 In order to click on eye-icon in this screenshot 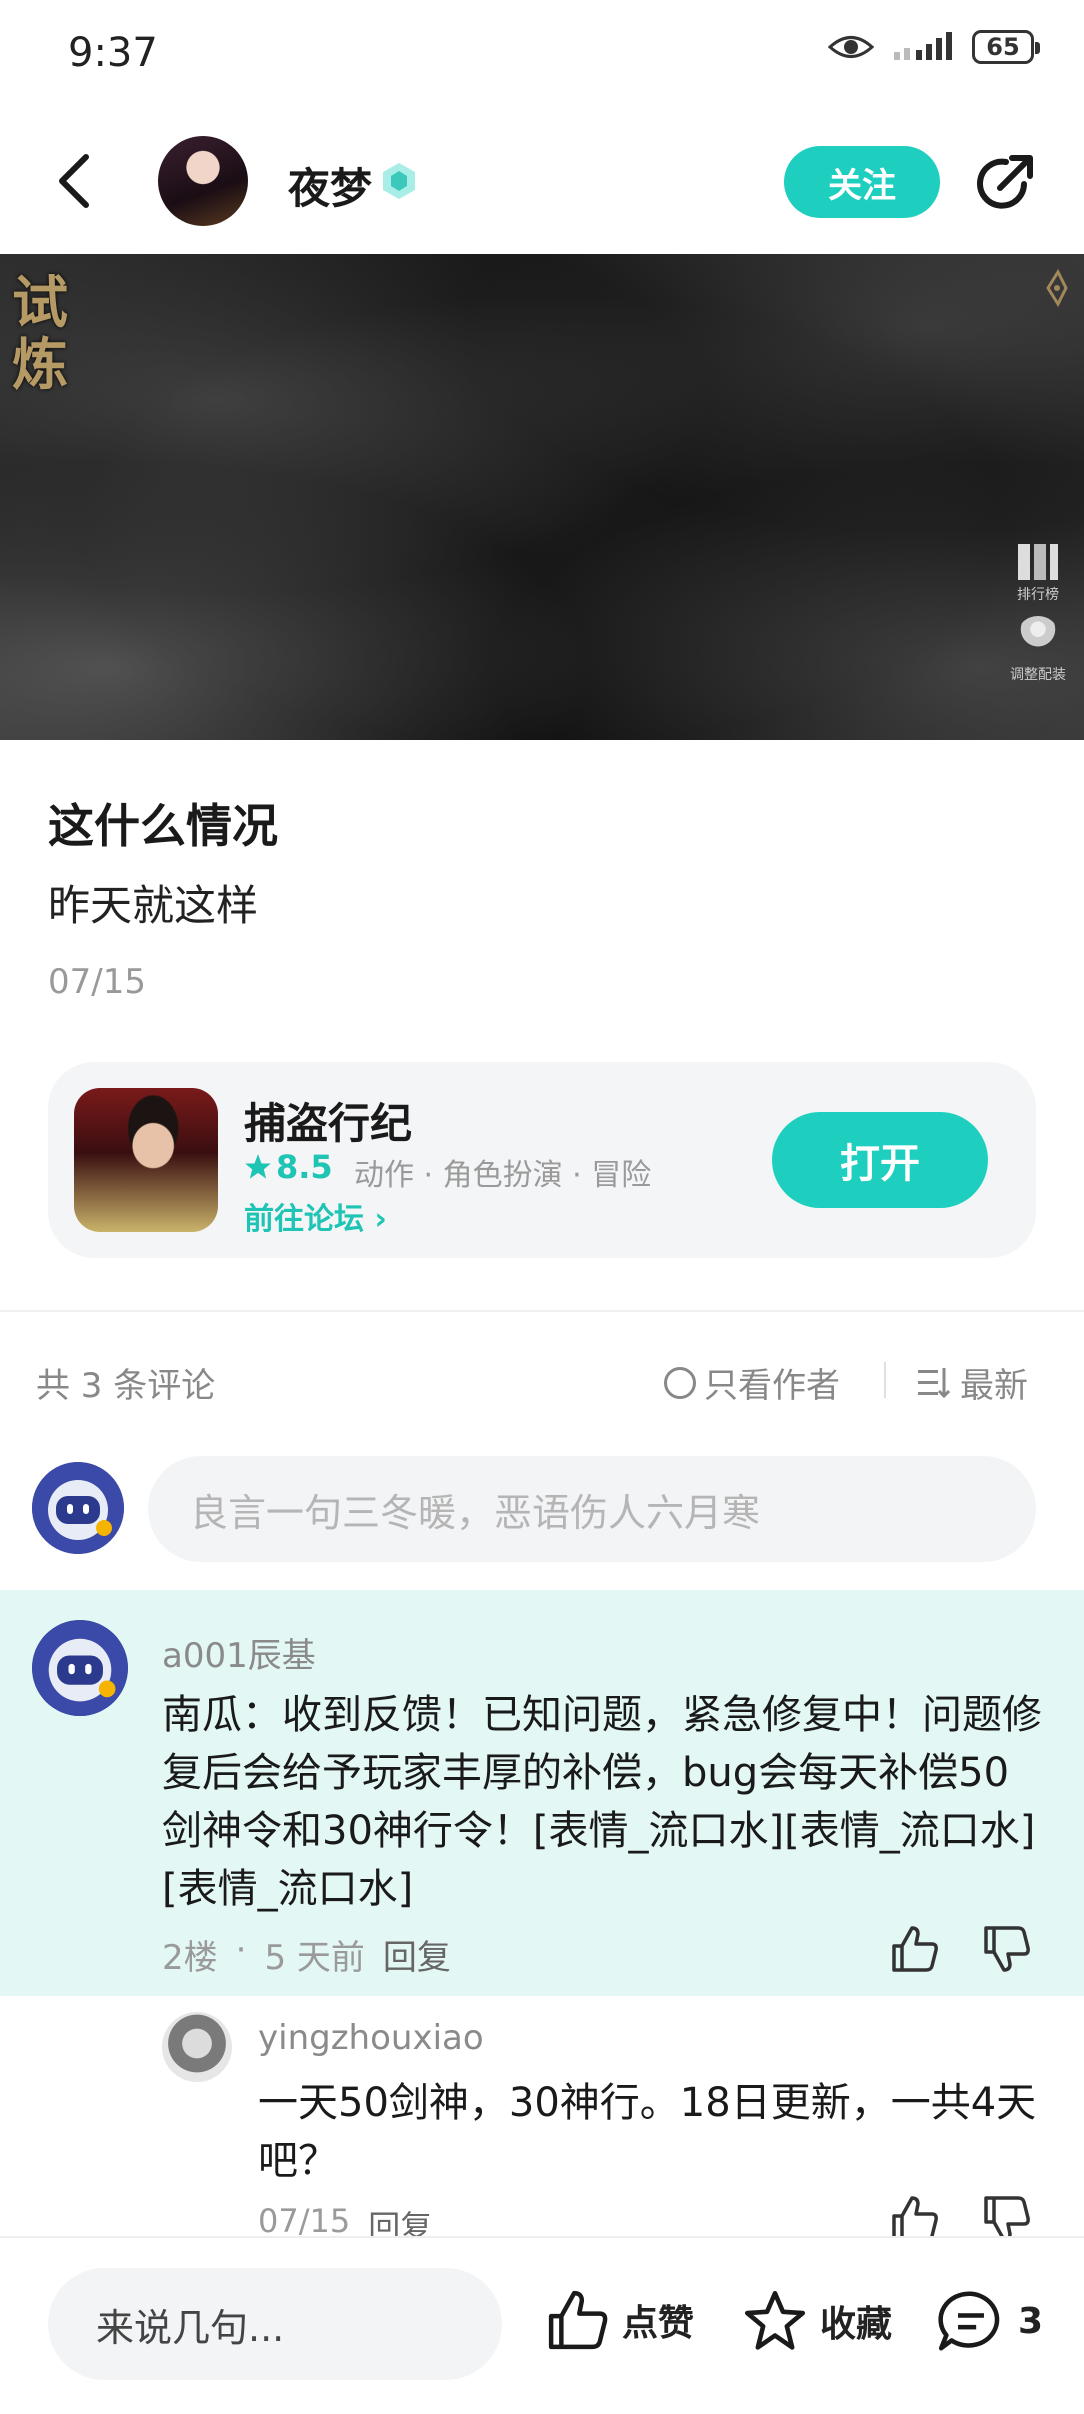, I will do `click(851, 47)`.